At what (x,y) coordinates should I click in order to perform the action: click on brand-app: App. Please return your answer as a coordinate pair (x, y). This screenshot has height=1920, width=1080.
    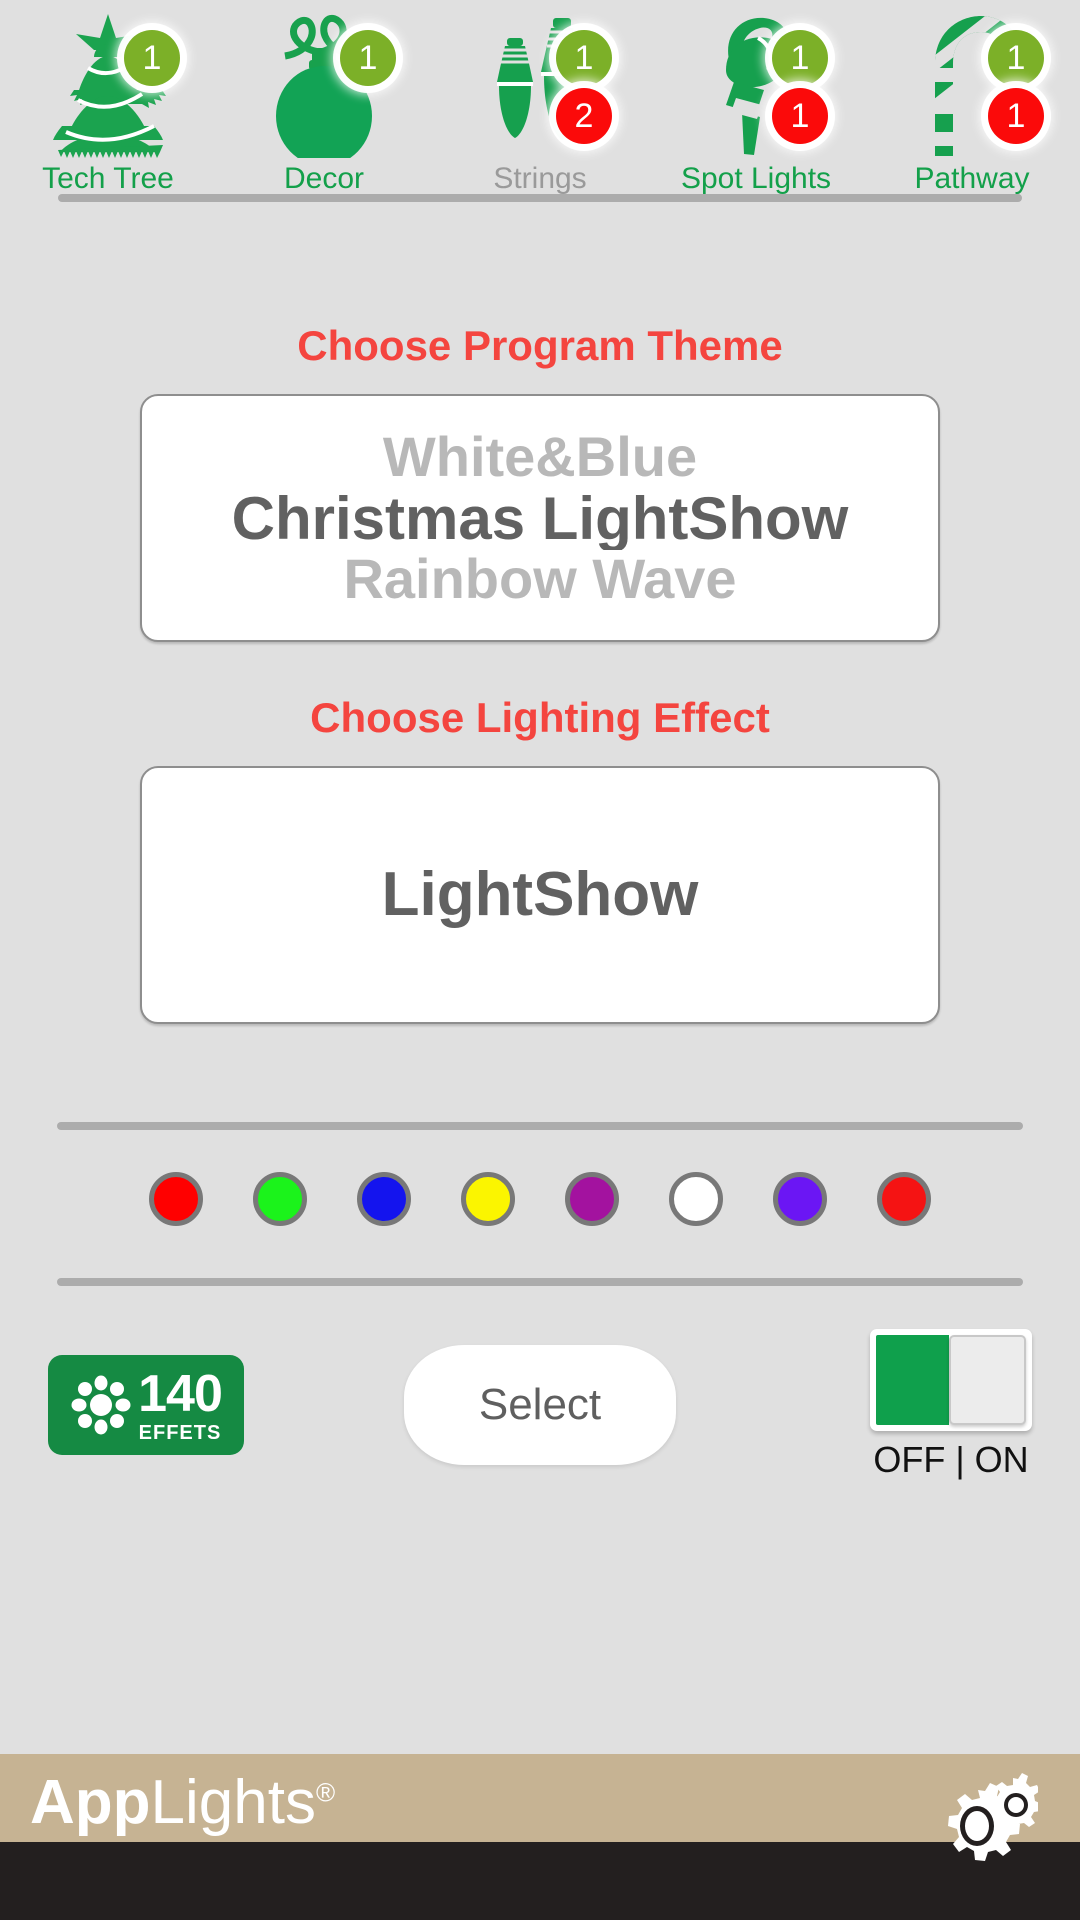
    Looking at the image, I should click on (90, 1802).